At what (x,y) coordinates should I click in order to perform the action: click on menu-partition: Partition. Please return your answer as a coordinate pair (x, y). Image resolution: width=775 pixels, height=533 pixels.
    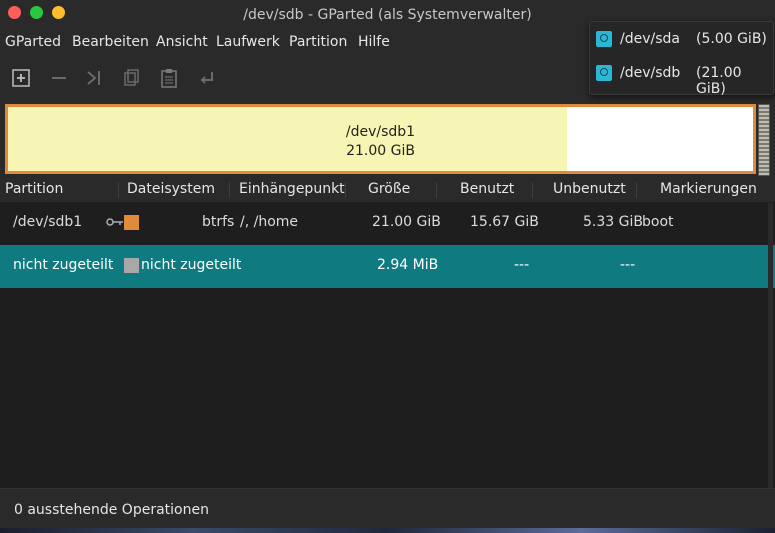
    Looking at the image, I should click on (318, 42).